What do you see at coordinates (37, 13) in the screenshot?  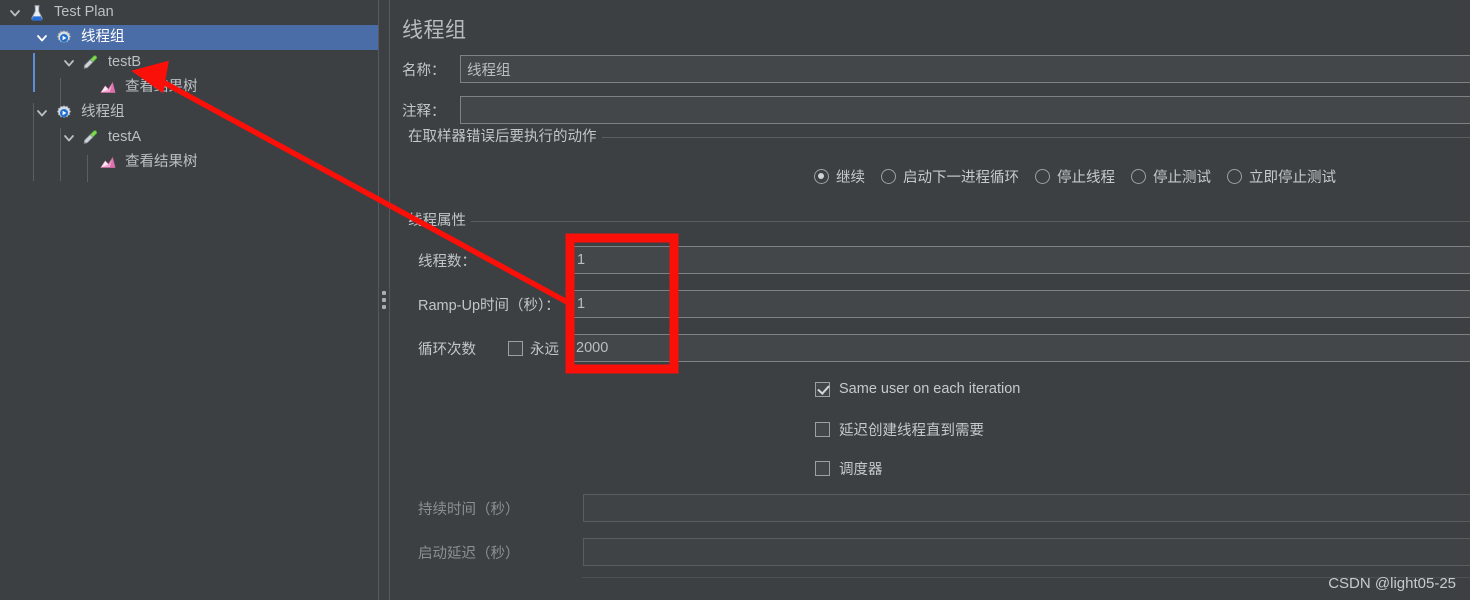 I see `test-plan-icon` at bounding box center [37, 13].